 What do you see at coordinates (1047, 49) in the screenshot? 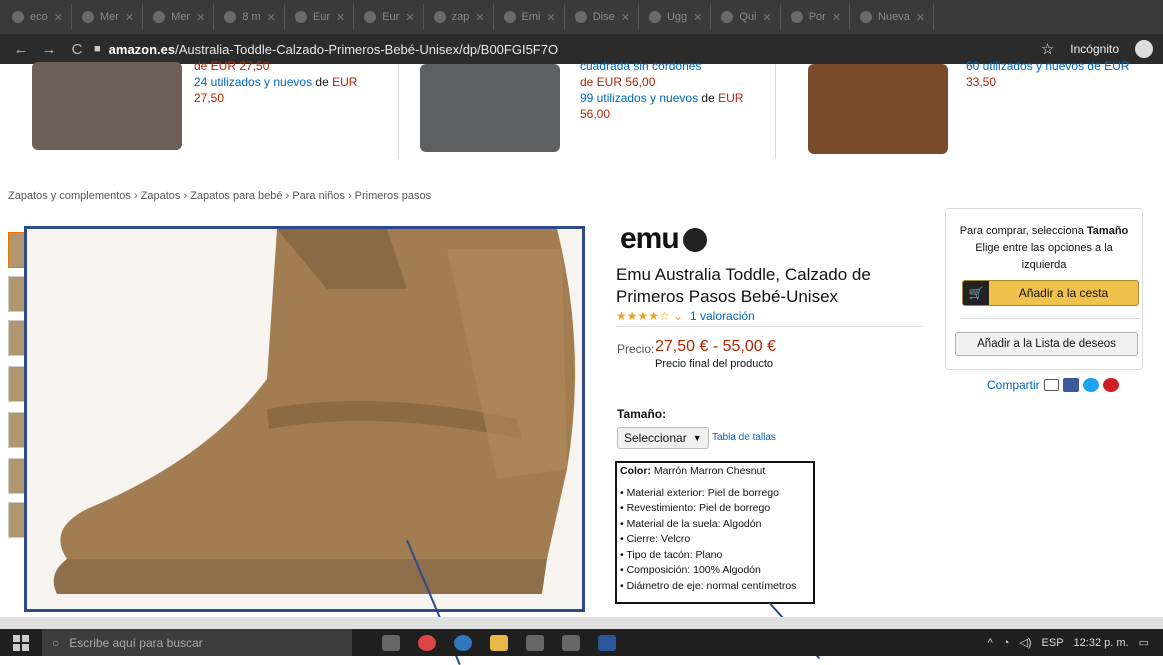
I see `bookmark-star-icon: ☆` at bounding box center [1047, 49].